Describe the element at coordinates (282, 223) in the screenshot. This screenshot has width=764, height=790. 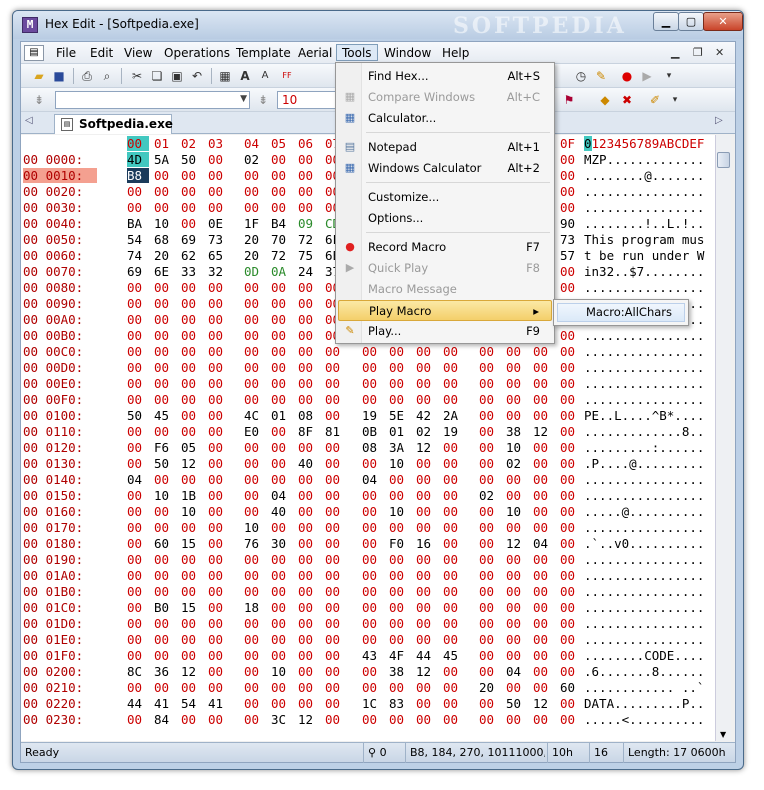
I see `hex-byte: B4` at that location.